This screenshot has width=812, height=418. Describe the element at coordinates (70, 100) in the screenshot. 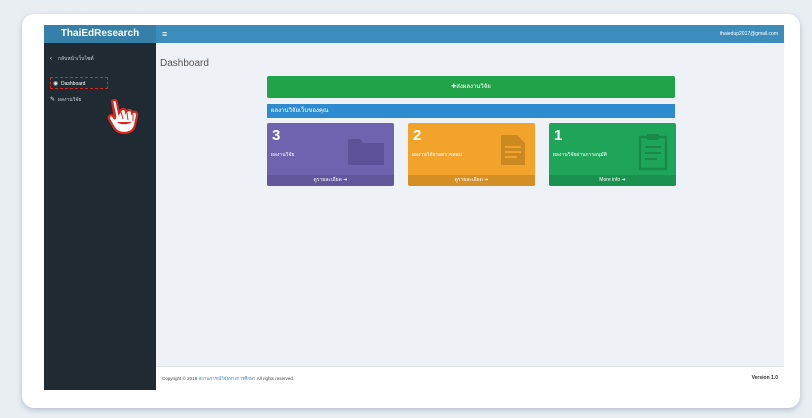

I see `sidebar-item-label: ผลงานวิจัย` at that location.